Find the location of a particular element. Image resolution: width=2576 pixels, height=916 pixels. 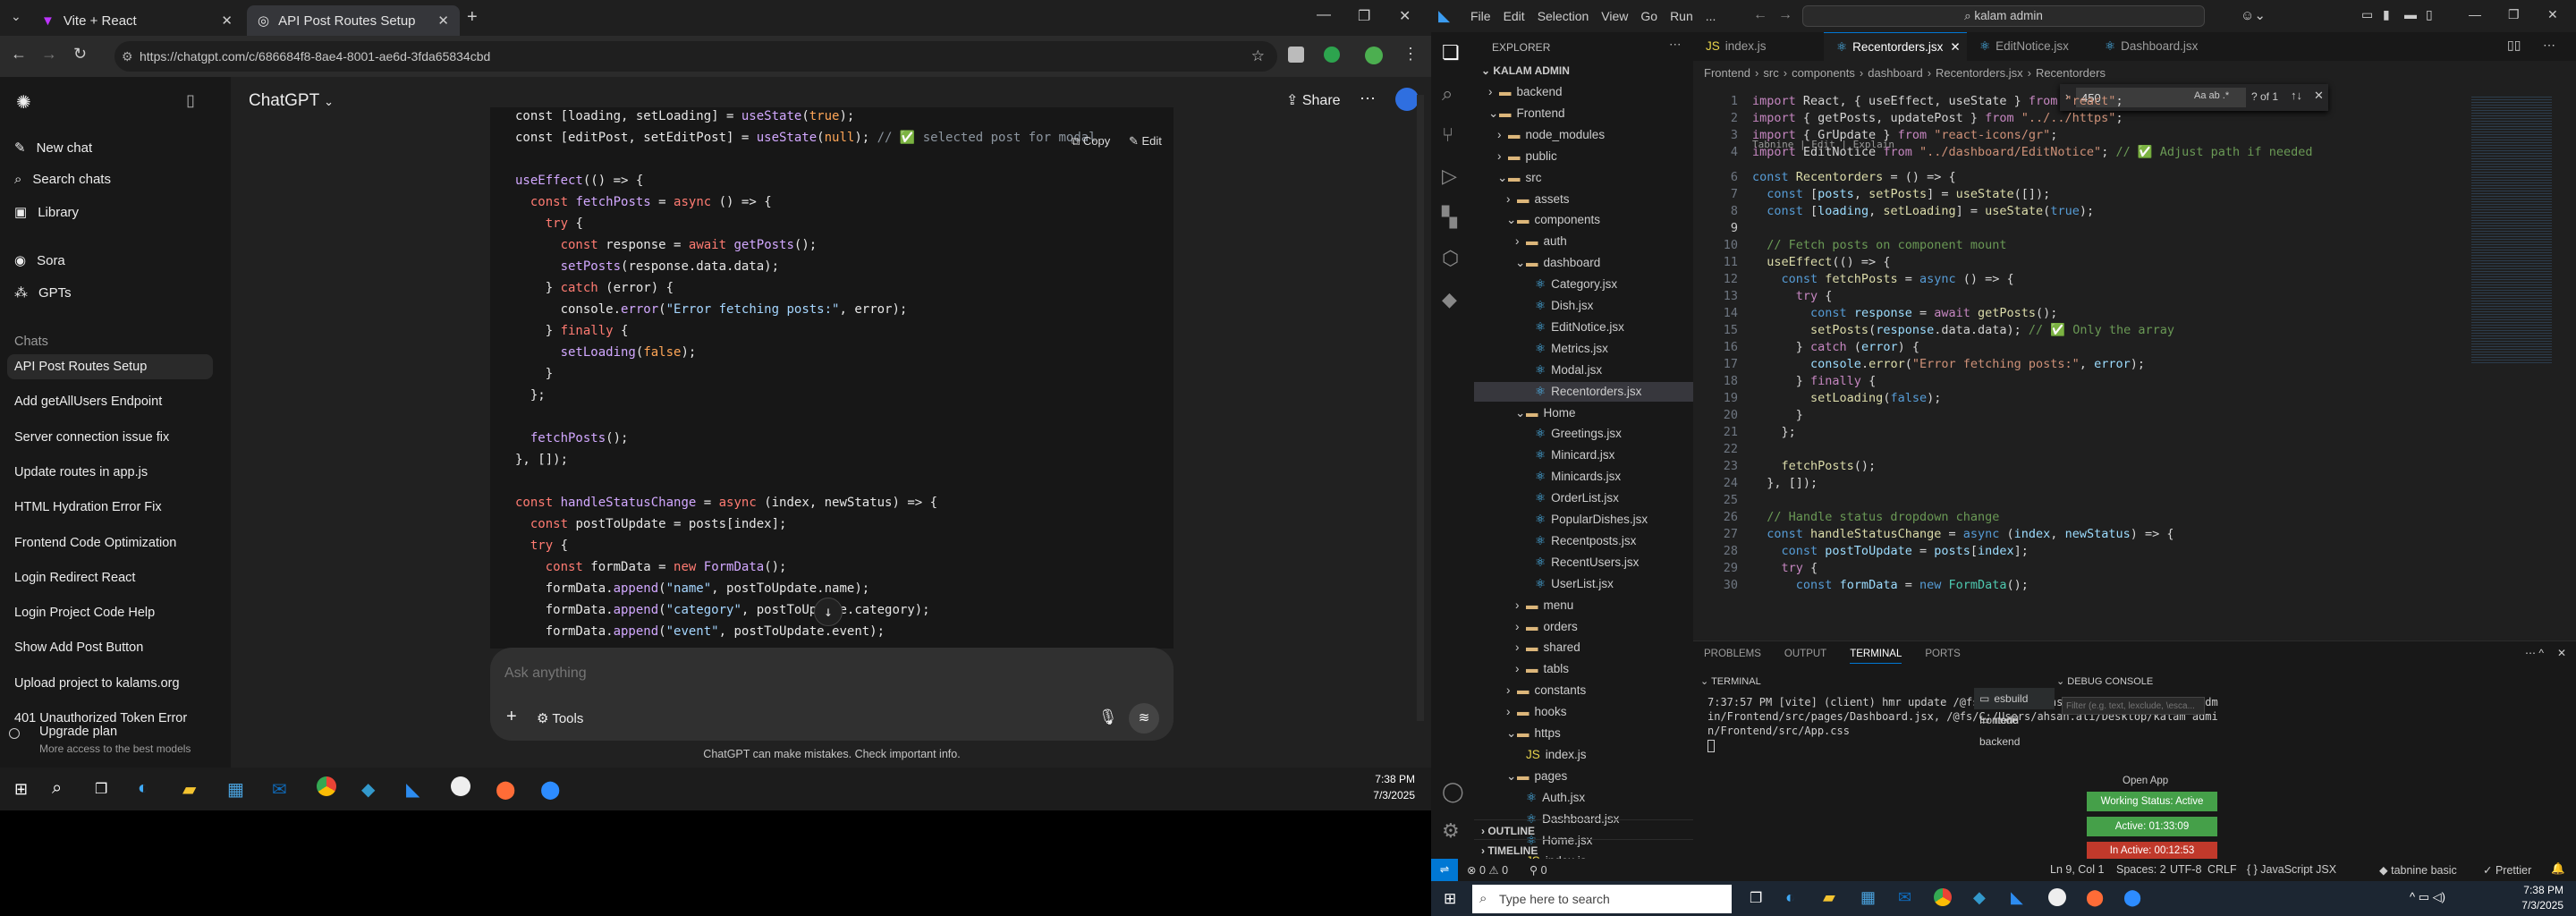

task-view-icon: ❐ is located at coordinates (1756, 898).